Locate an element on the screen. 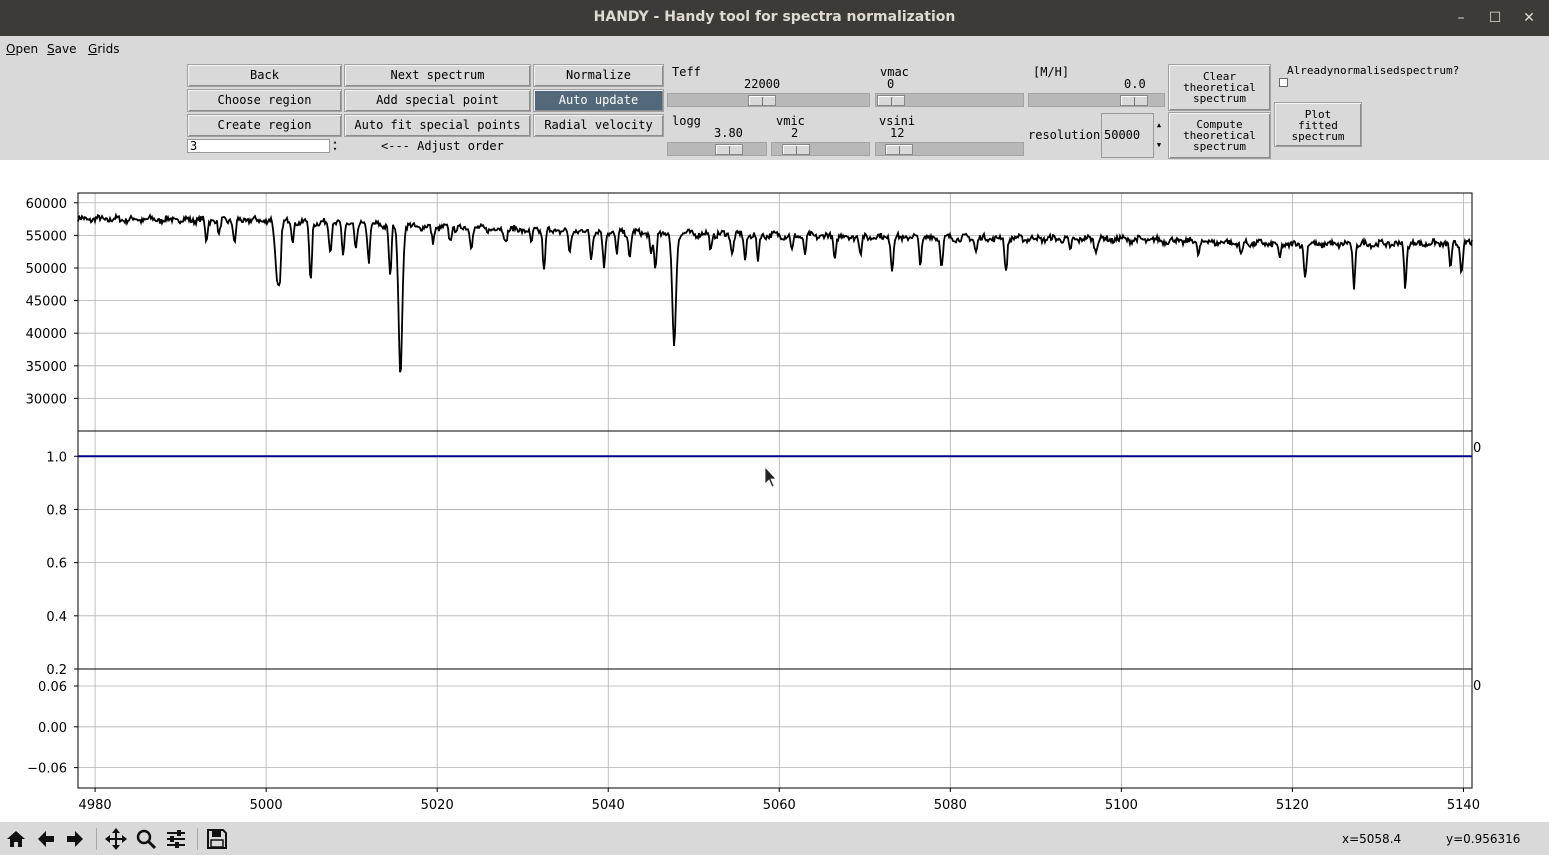 The width and height of the screenshot is (1549, 855). zoom-icon is located at coordinates (146, 839).